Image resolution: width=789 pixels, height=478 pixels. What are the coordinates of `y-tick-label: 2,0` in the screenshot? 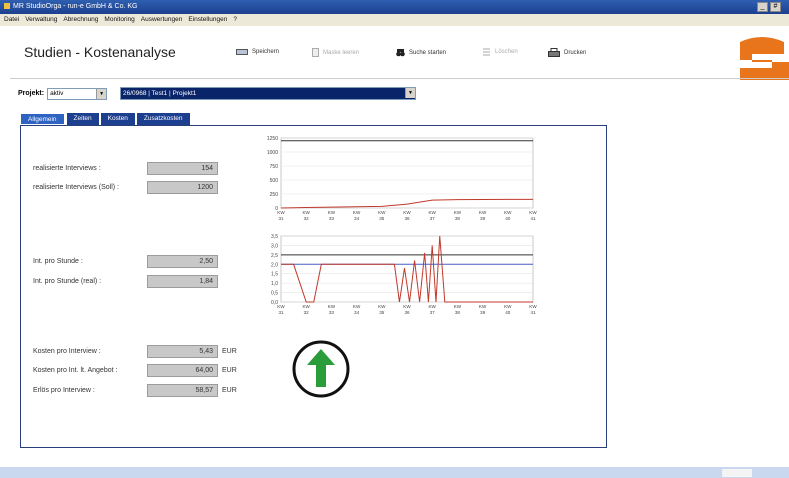 It's located at (274, 265).